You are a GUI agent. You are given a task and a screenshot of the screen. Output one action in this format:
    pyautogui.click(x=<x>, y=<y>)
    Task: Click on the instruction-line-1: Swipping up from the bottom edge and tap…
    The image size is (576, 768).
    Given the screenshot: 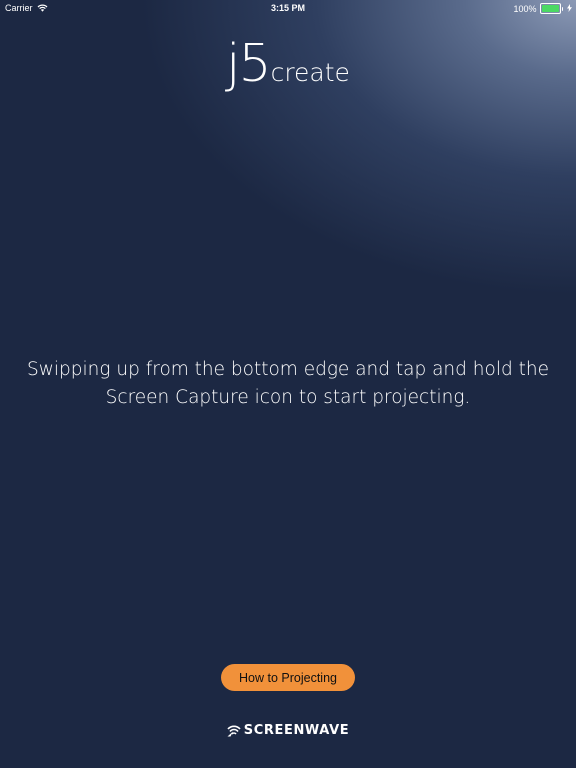 What is the action you would take?
    pyautogui.click(x=288, y=369)
    